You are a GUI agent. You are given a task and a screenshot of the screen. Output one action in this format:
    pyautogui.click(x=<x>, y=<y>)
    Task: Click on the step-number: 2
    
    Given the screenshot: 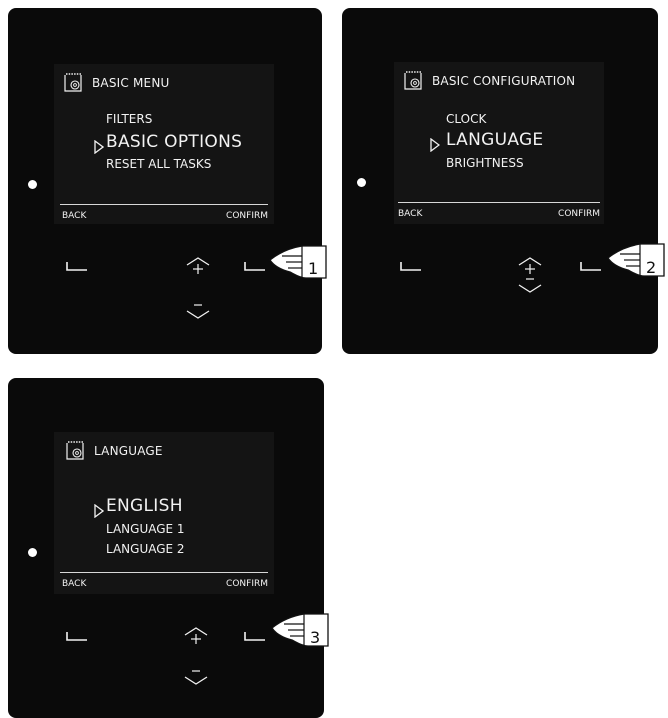 What is the action you would take?
    pyautogui.click(x=651, y=267)
    